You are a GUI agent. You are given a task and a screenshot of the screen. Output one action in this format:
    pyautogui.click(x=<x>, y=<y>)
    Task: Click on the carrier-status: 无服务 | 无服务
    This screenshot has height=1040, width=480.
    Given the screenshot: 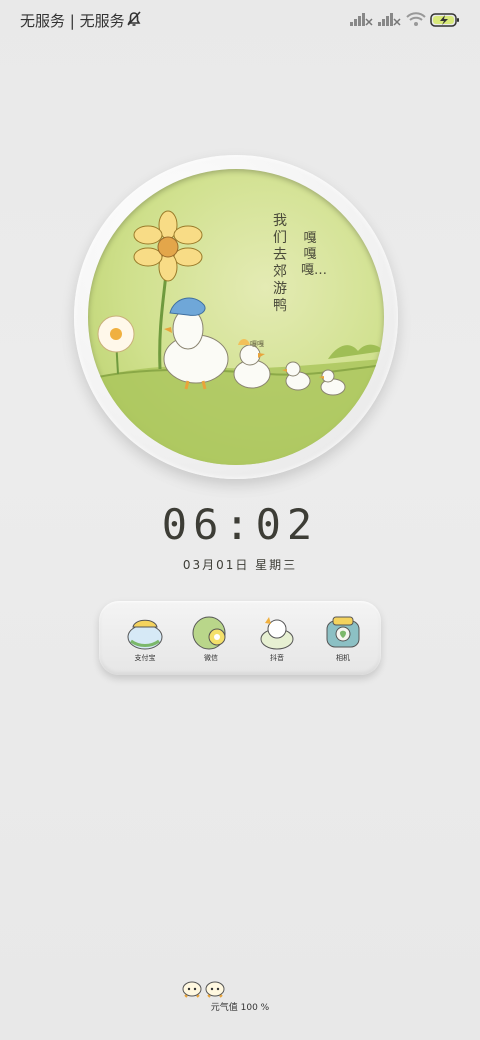 What is the action you would take?
    pyautogui.click(x=72, y=21)
    